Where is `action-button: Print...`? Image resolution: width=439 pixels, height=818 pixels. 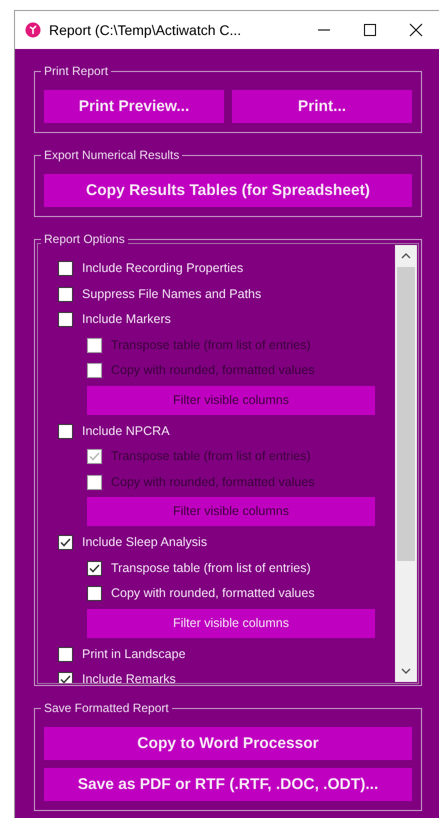
action-button: Print... is located at coordinates (322, 106).